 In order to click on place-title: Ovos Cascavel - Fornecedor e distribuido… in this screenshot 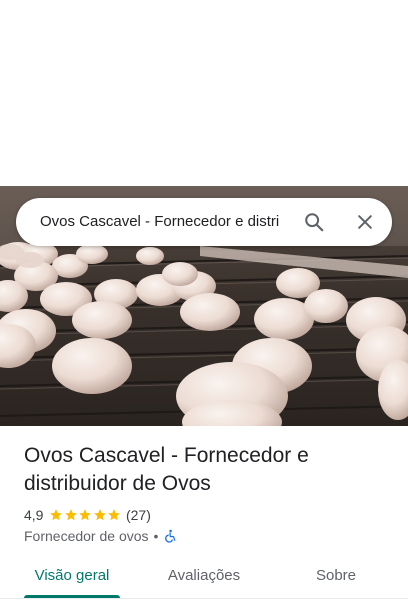, I will do `click(166, 469)`.